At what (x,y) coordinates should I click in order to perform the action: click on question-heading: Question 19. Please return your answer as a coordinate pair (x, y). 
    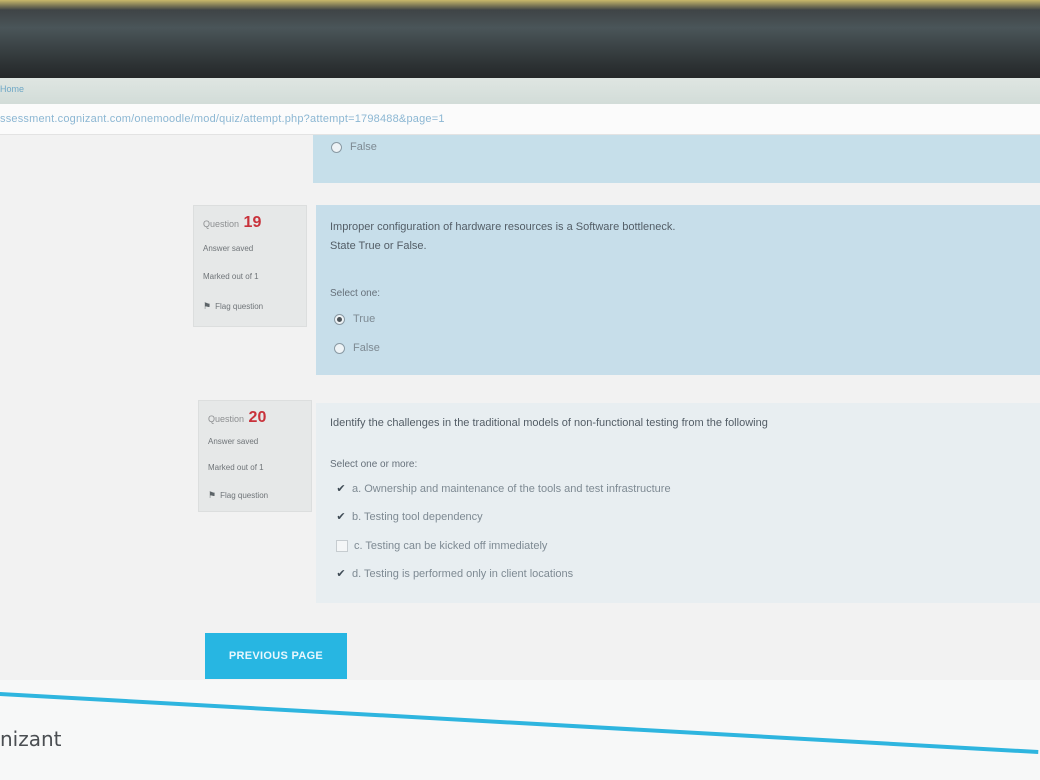
    Looking at the image, I should click on (232, 223).